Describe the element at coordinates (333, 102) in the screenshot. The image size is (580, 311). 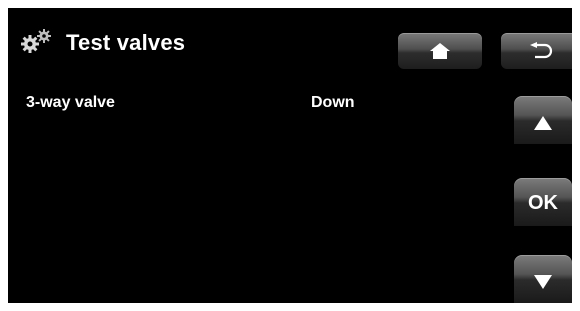
I see `row-value: Down` at that location.